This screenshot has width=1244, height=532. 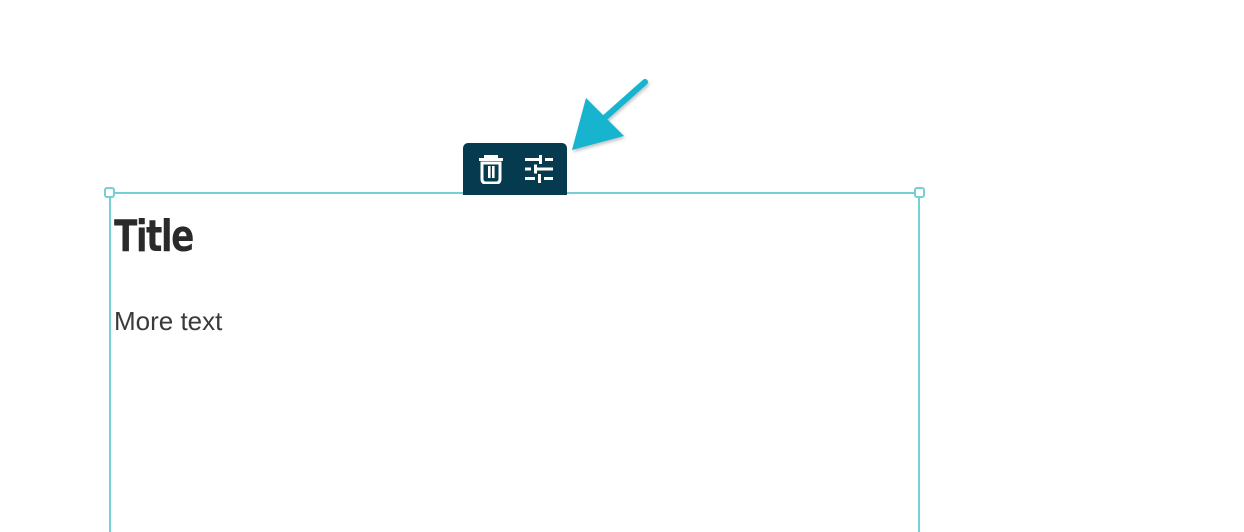 I want to click on block-body-text: More text, so click(x=168, y=321).